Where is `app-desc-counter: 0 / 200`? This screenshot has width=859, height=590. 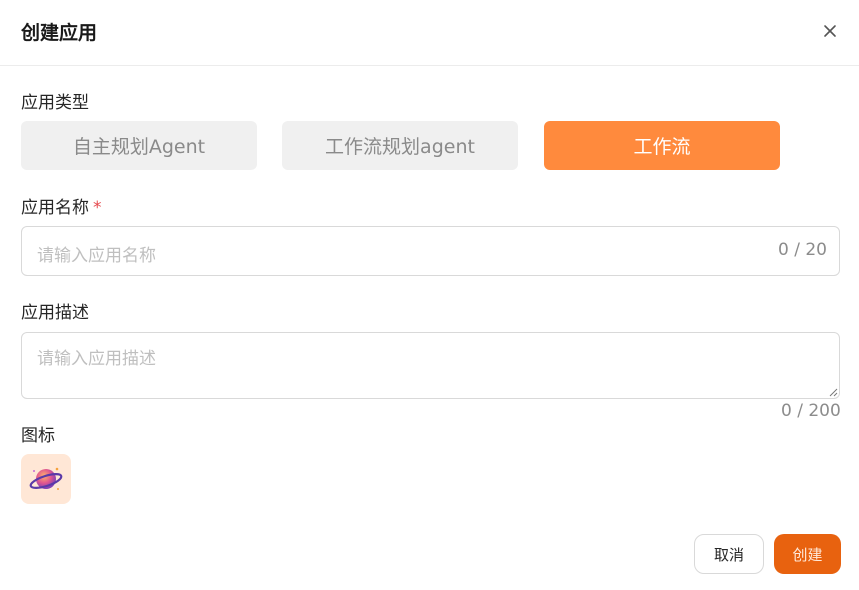
app-desc-counter: 0 / 200 is located at coordinates (811, 411).